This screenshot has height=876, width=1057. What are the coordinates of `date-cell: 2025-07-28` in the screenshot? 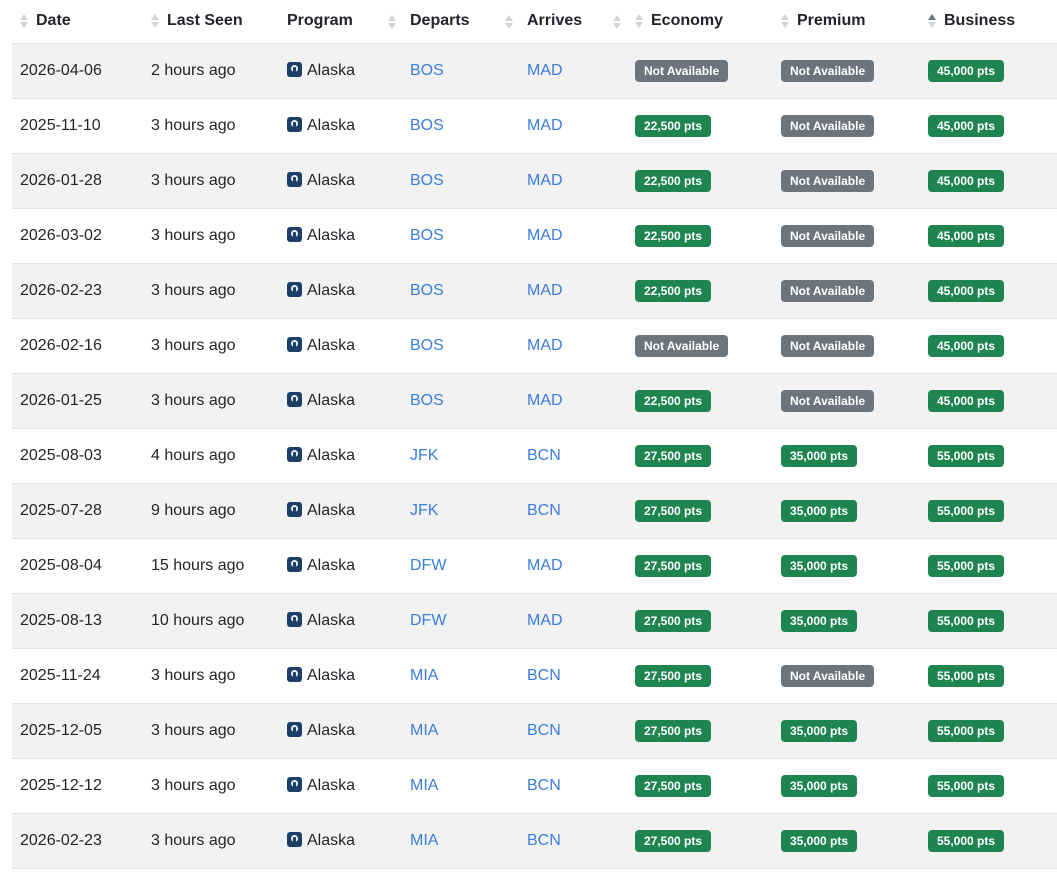 It's located at (77, 511).